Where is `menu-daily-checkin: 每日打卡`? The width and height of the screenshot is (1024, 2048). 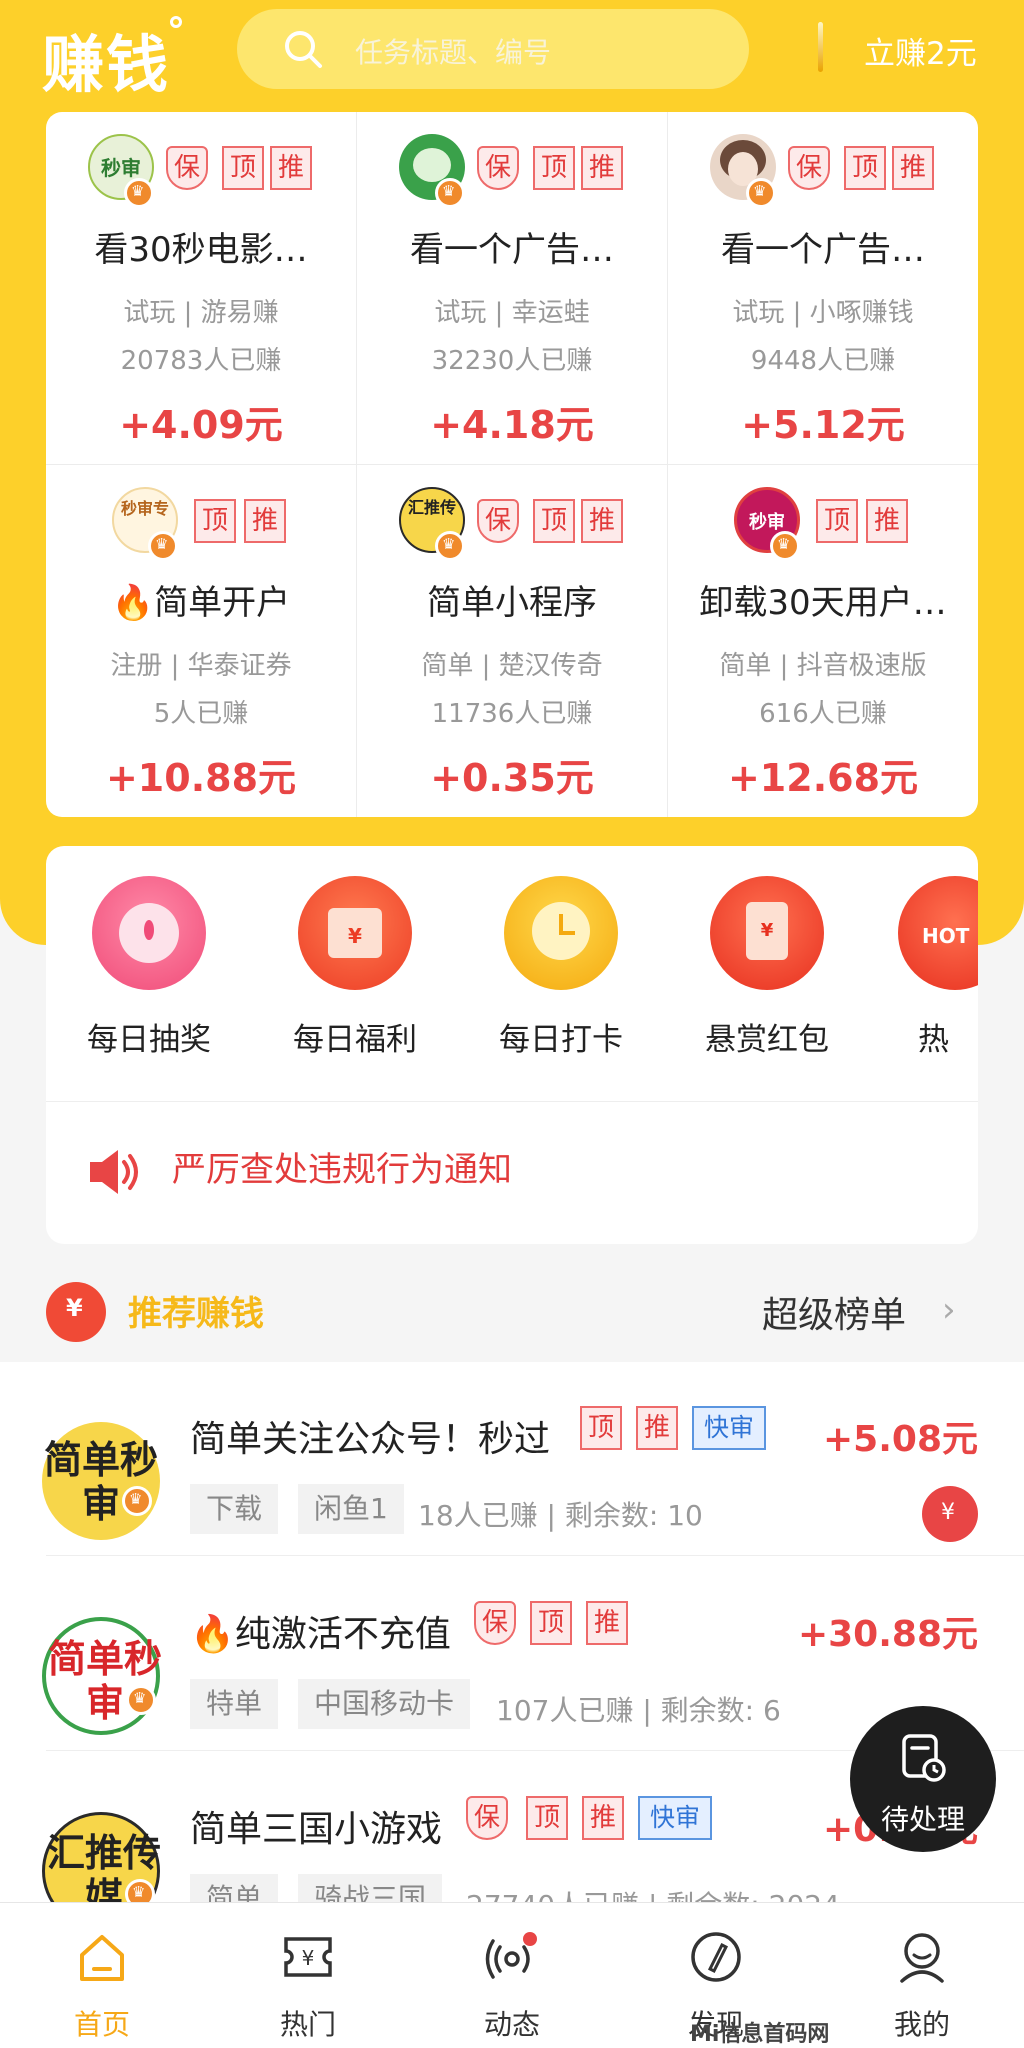
menu-daily-checkin: 每日打卡 is located at coordinates (561, 967).